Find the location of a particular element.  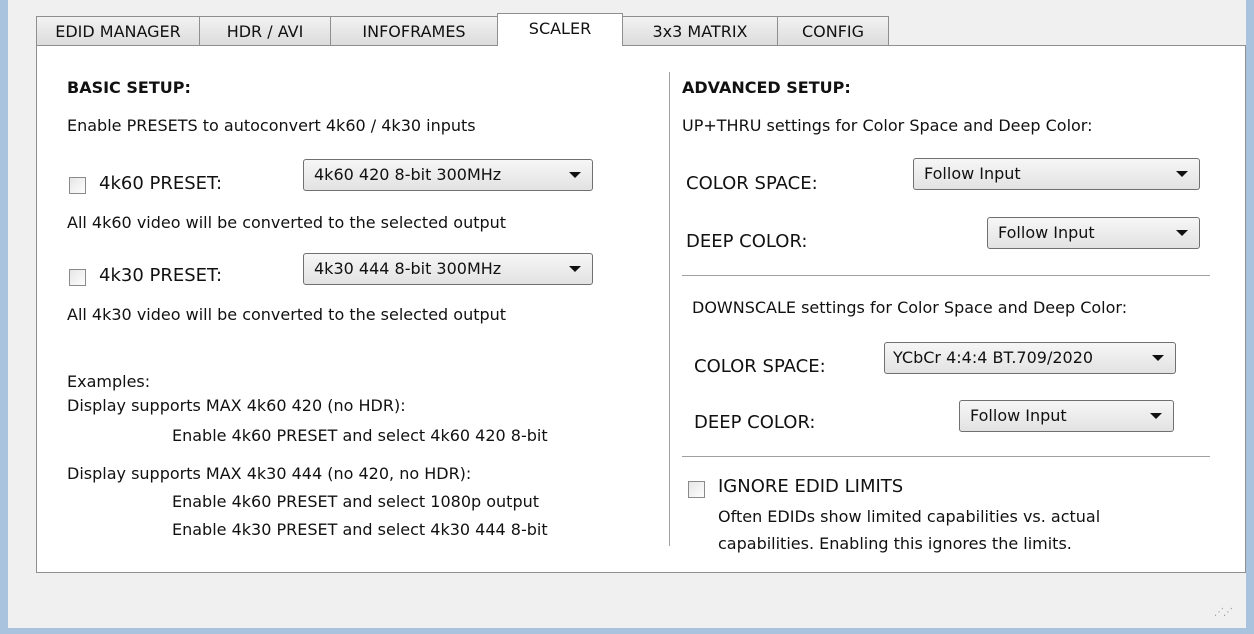

preset-4k60-select: 4k60 420 8-bit 300MHz is located at coordinates (448, 175).